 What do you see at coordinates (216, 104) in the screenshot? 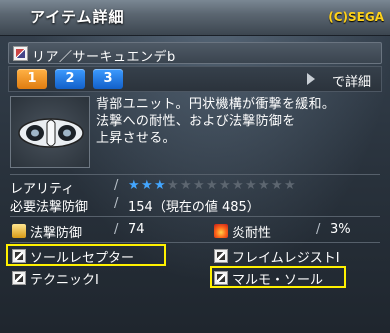
I see `description-line: 背部ユニット。円状機構が衝撃を緩和。` at bounding box center [216, 104].